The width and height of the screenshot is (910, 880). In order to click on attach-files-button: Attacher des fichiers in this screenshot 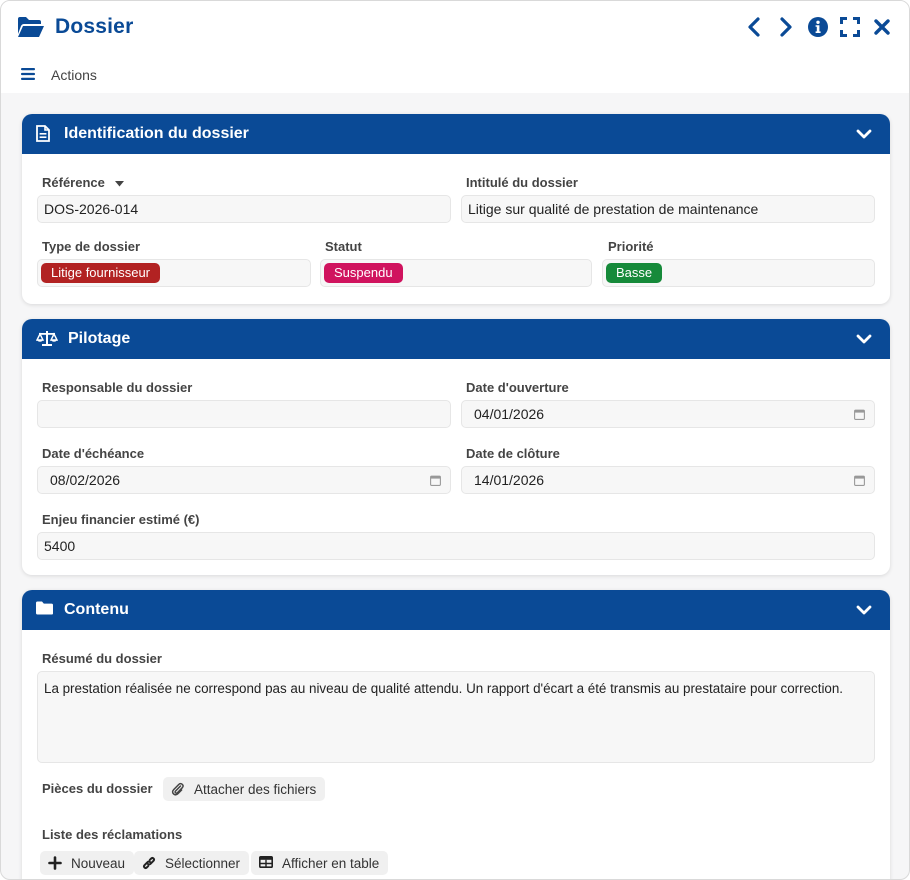, I will do `click(244, 789)`.